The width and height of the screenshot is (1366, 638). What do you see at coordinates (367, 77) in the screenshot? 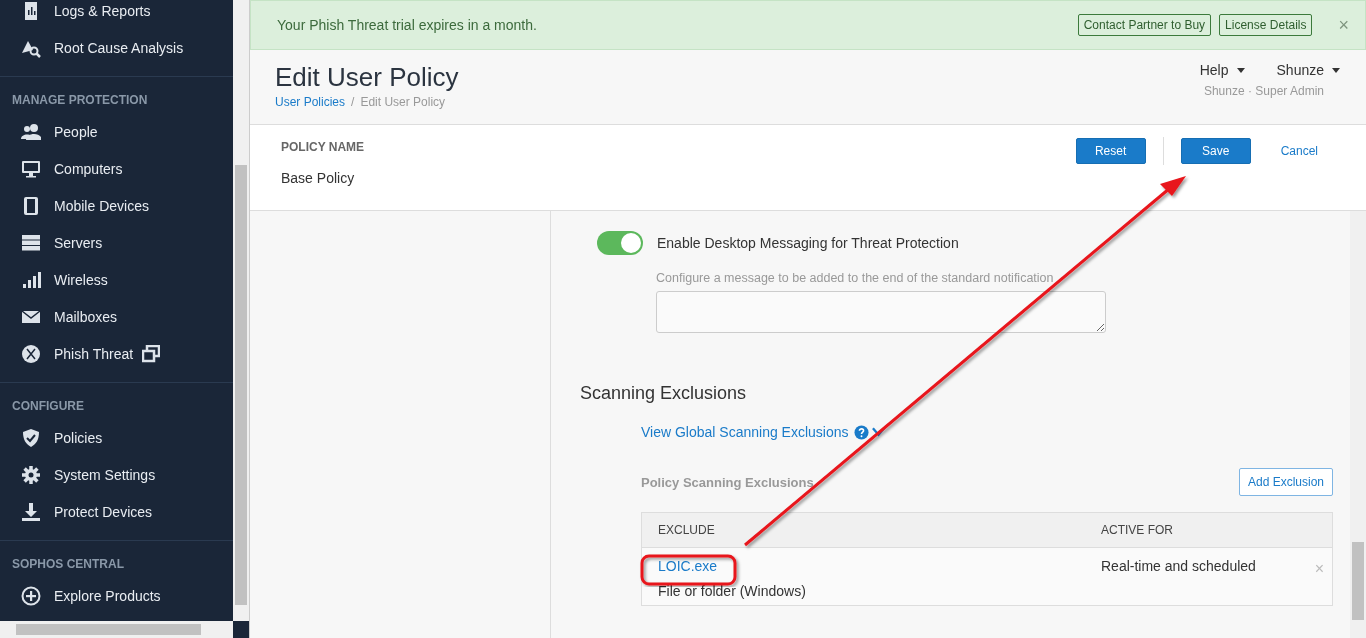
I see `page-title: Edit User Policy` at bounding box center [367, 77].